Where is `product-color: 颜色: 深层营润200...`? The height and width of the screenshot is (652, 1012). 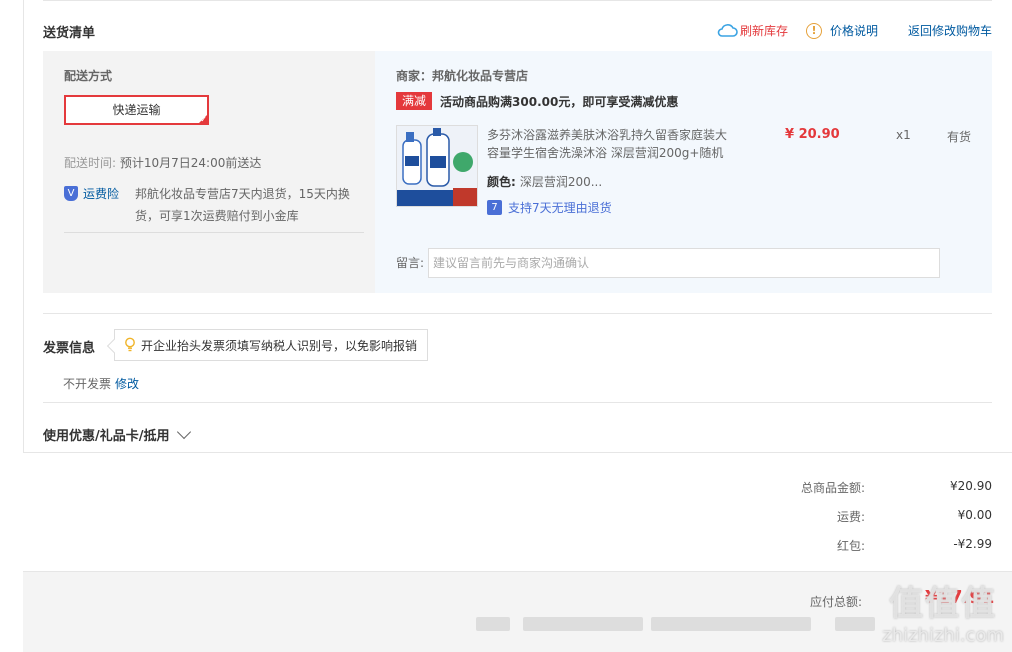
product-color: 颜色: 深层营润200... is located at coordinates (544, 181).